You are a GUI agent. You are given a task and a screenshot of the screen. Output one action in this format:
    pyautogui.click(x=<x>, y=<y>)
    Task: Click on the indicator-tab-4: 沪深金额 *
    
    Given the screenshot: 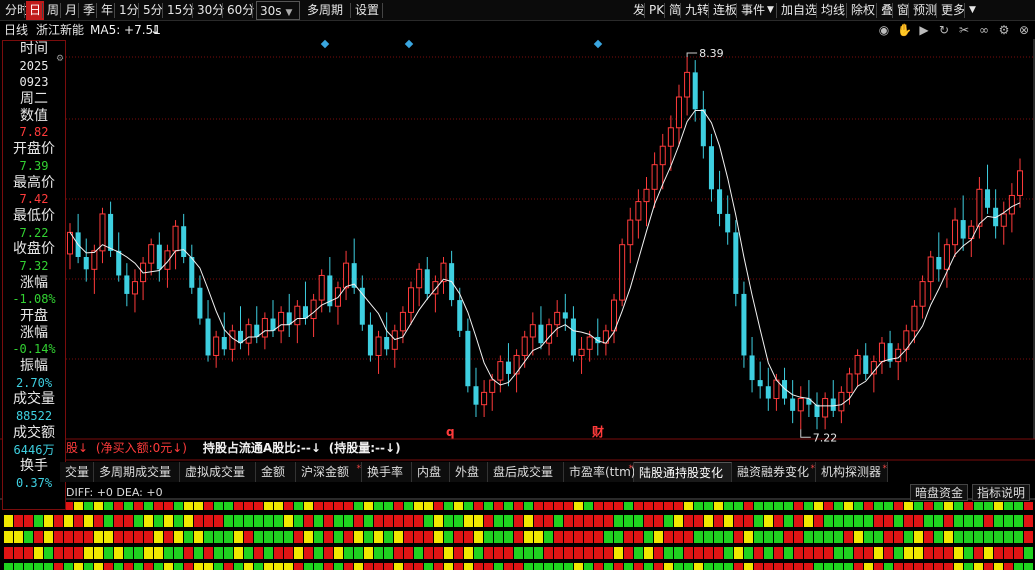 What is the action you would take?
    pyautogui.click(x=329, y=472)
    